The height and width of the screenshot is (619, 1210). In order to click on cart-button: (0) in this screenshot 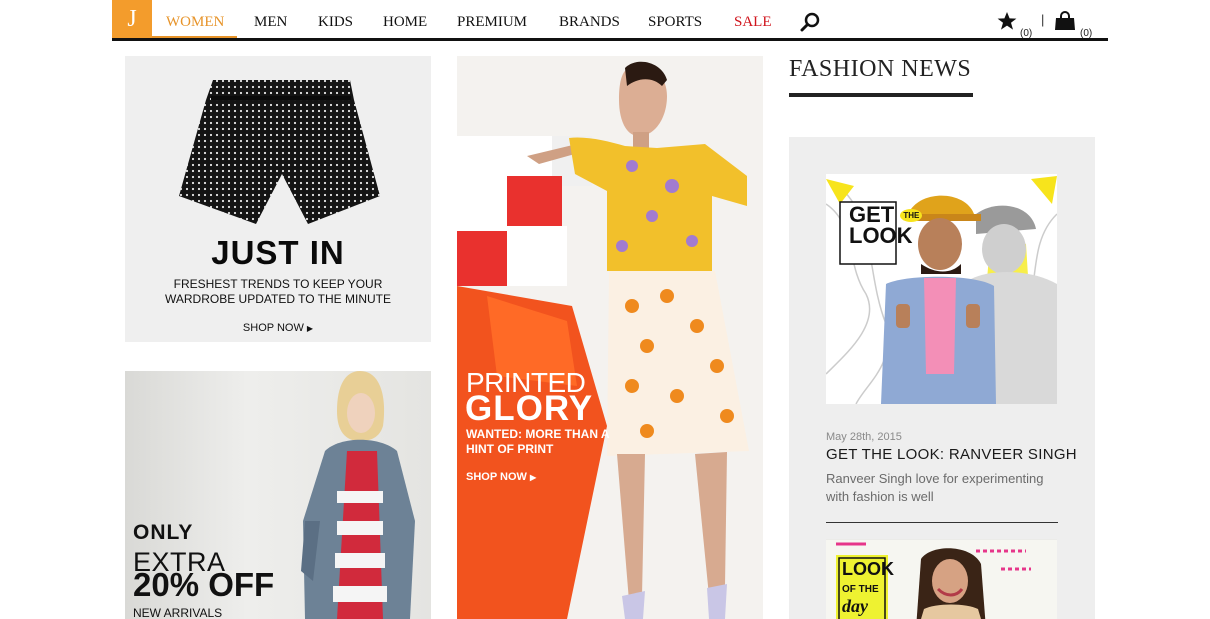, I will do `click(1073, 25)`.